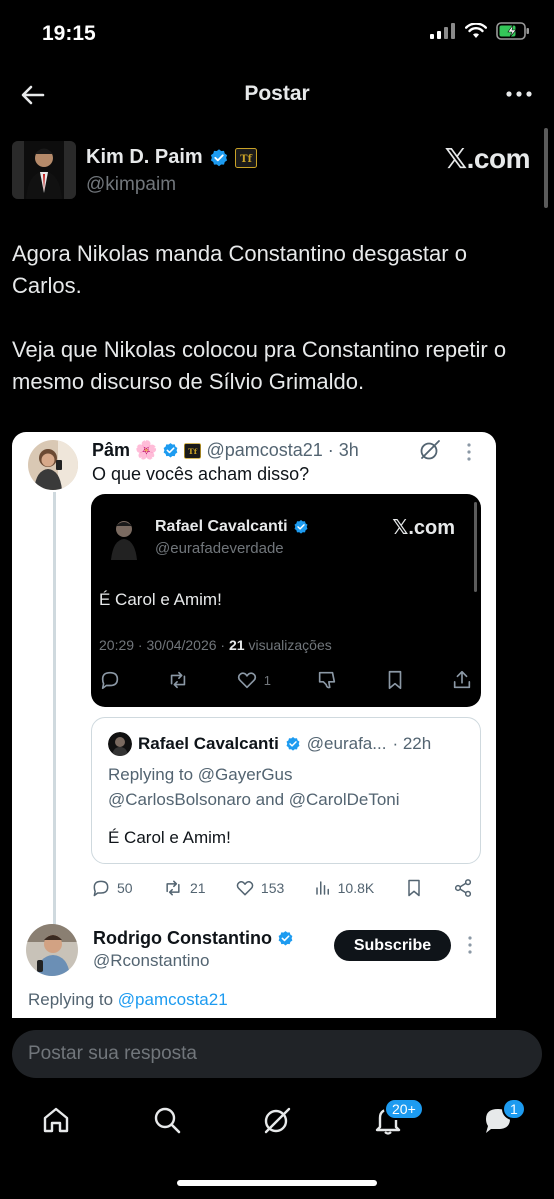  Describe the element at coordinates (73, 999) in the screenshot. I see `replying-prefix: Replying to` at that location.